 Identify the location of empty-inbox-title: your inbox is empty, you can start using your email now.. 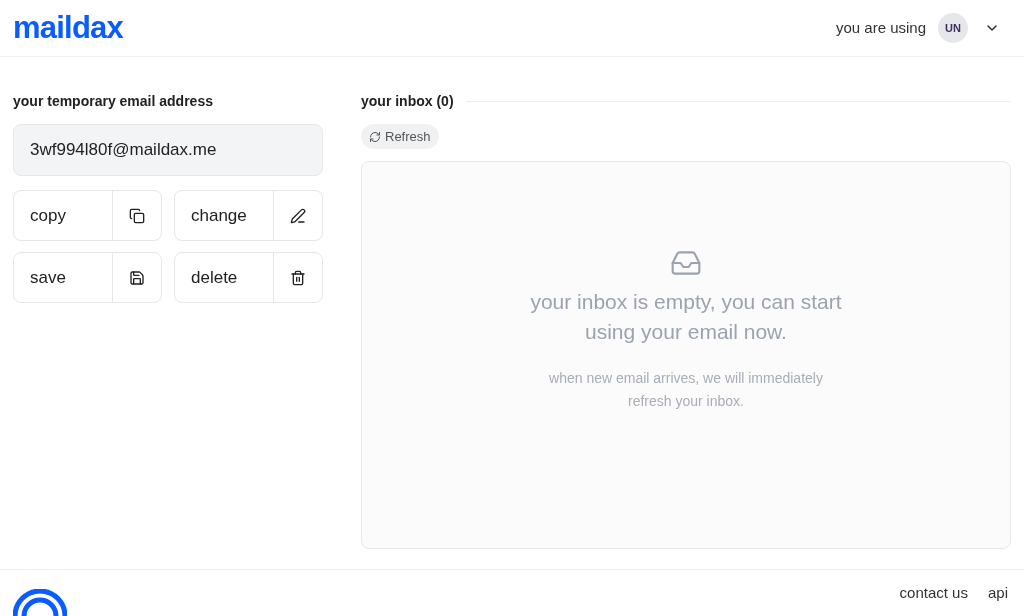
(686, 317).